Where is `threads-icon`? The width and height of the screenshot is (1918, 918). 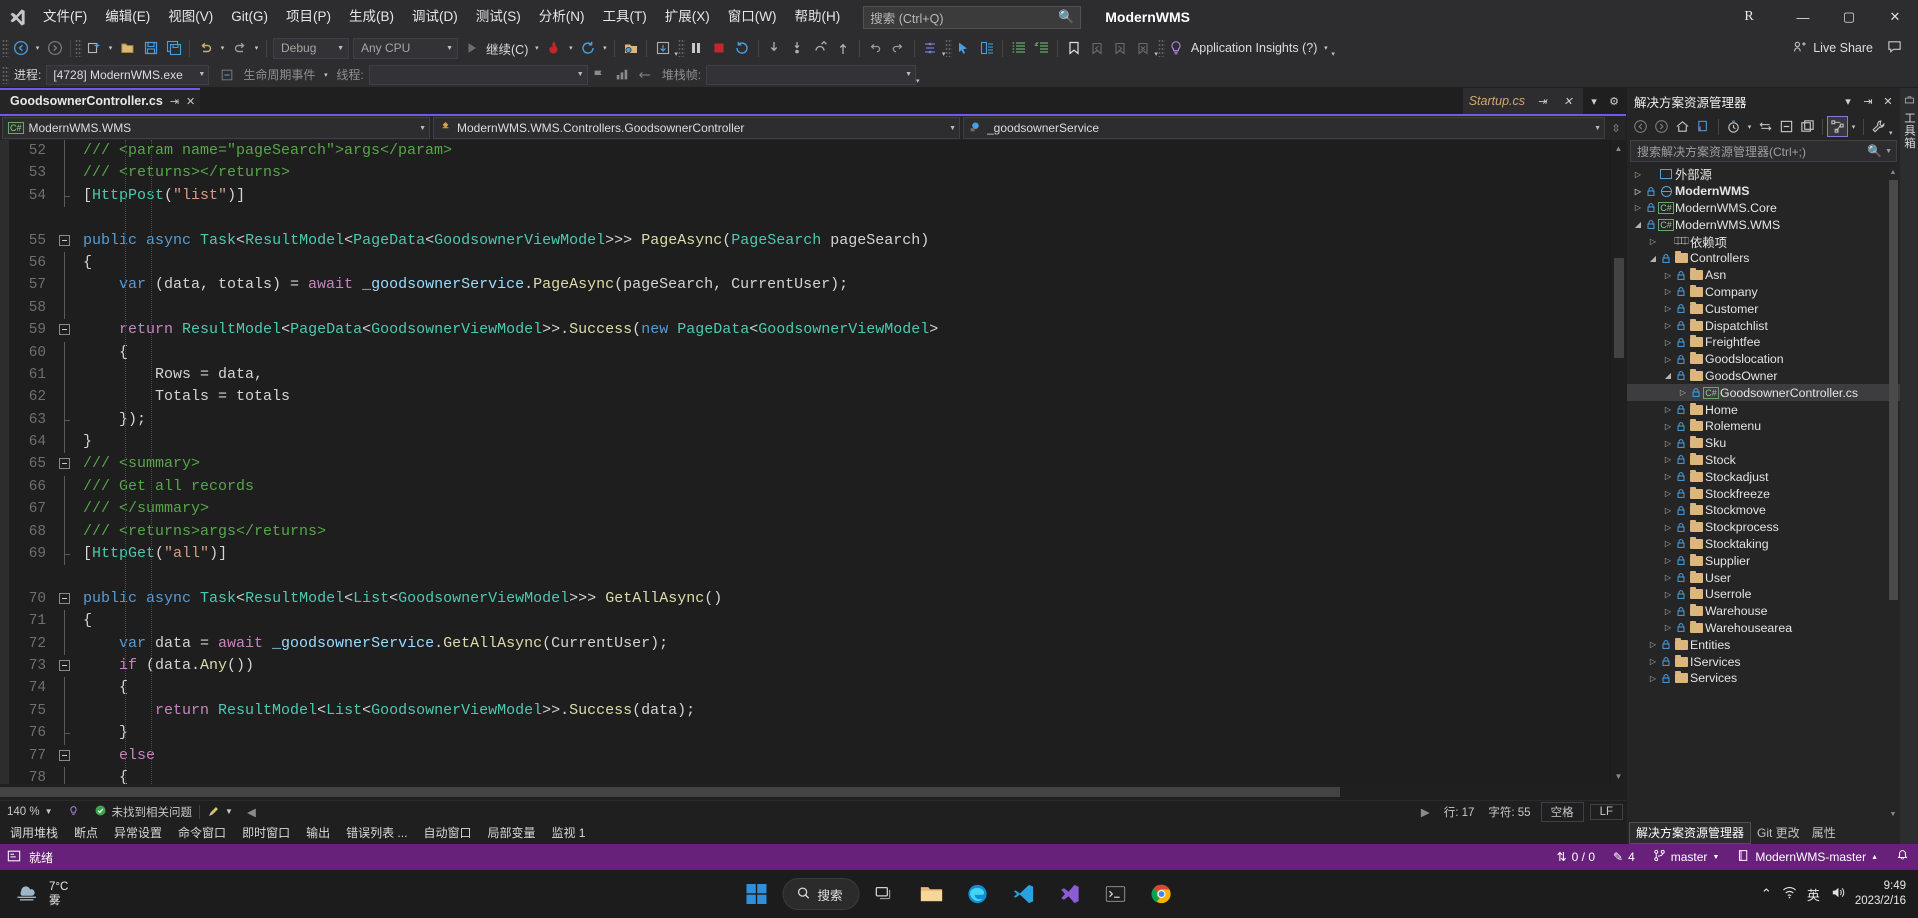 threads-icon is located at coordinates (622, 75).